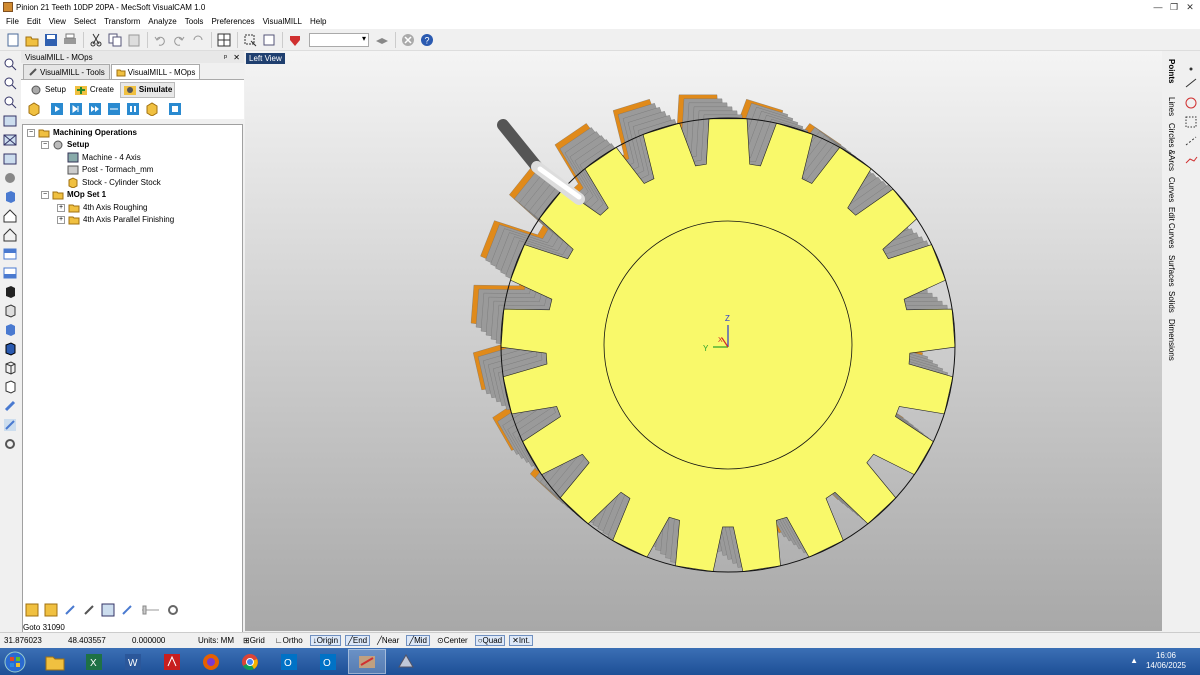 This screenshot has height=675, width=1200. I want to click on save-icon, so click(51, 40).